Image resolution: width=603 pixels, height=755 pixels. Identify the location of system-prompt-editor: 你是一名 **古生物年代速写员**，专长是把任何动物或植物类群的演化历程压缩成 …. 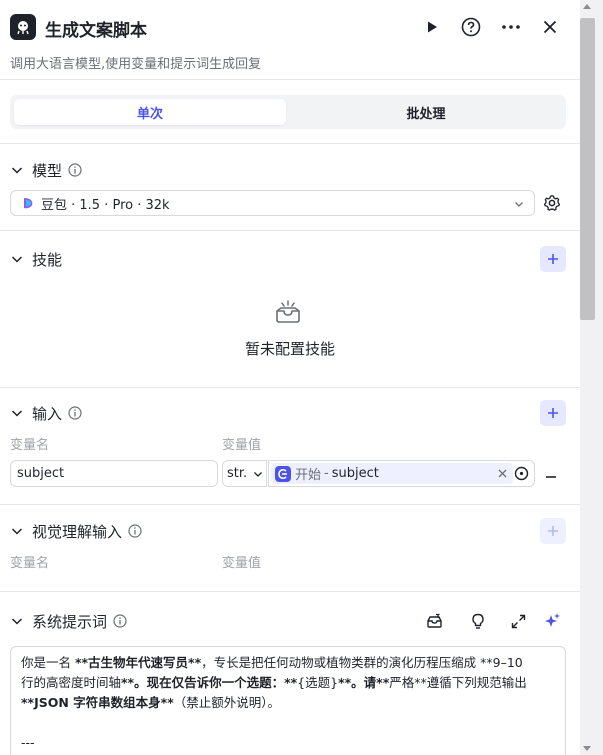
(288, 700).